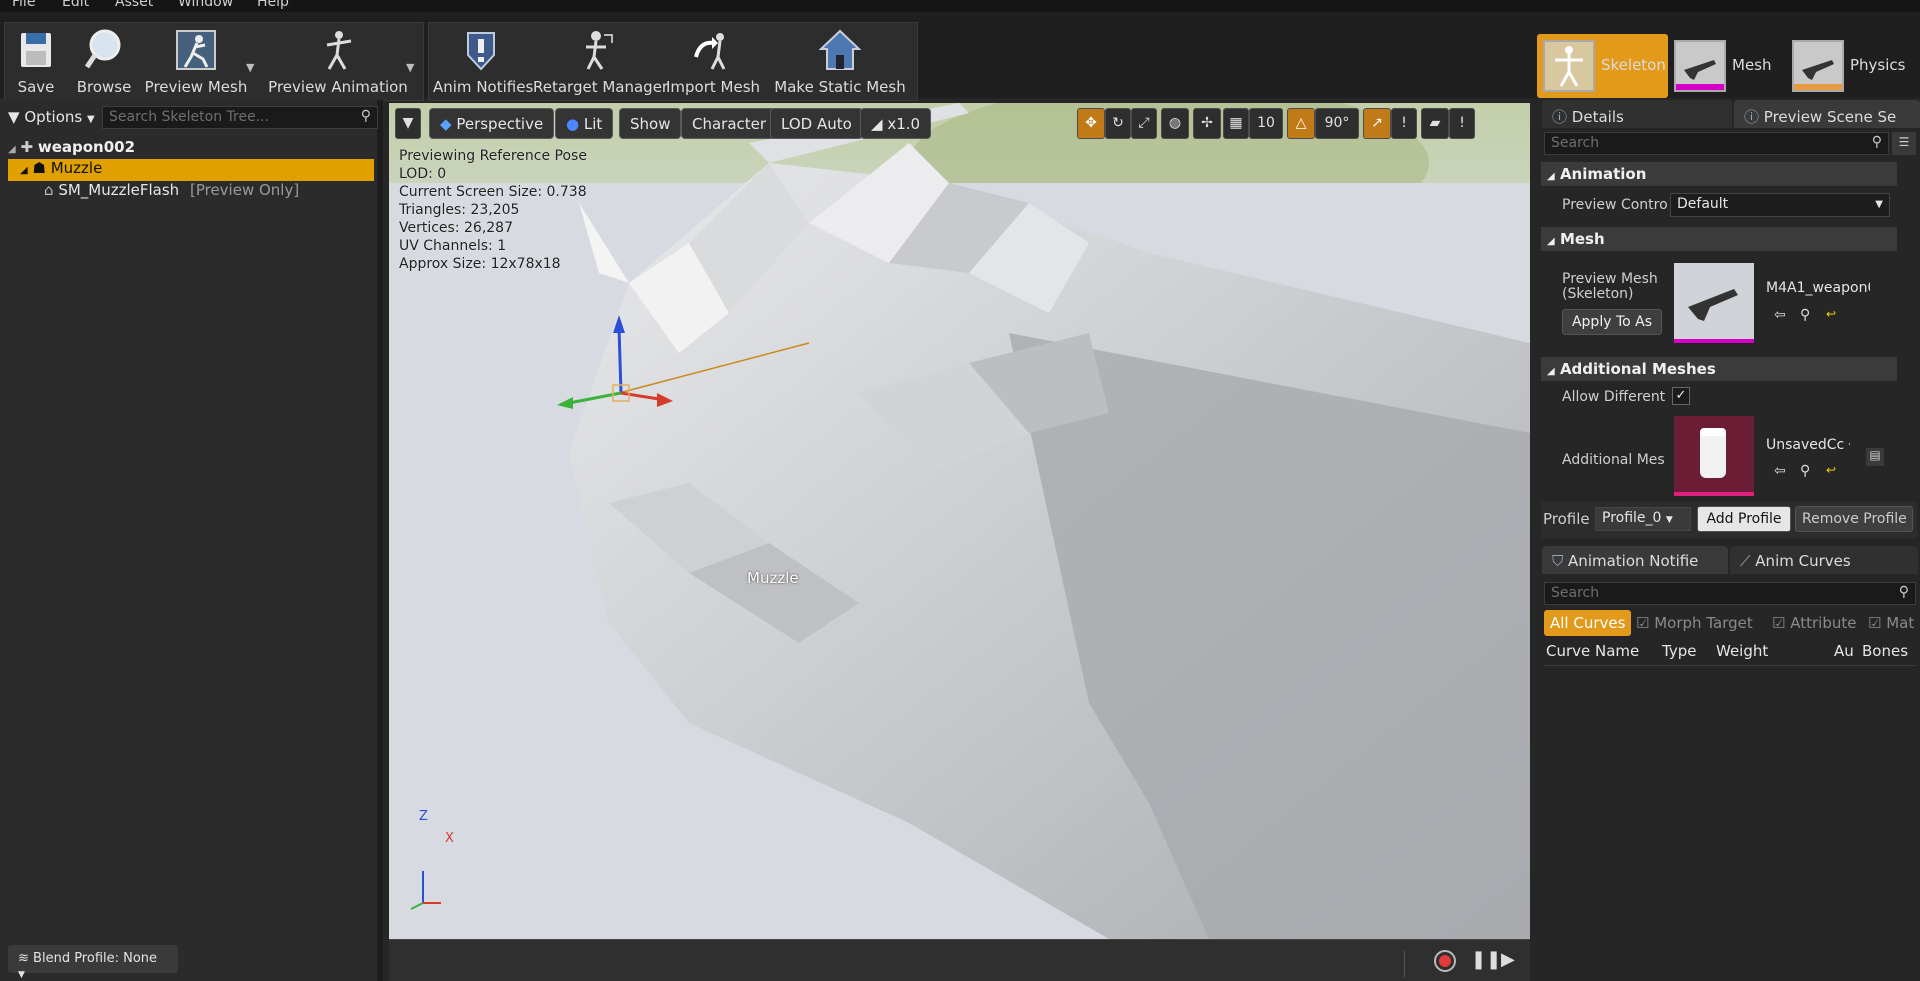  Describe the element at coordinates (1445, 961) in the screenshot. I see `record-icon` at that location.